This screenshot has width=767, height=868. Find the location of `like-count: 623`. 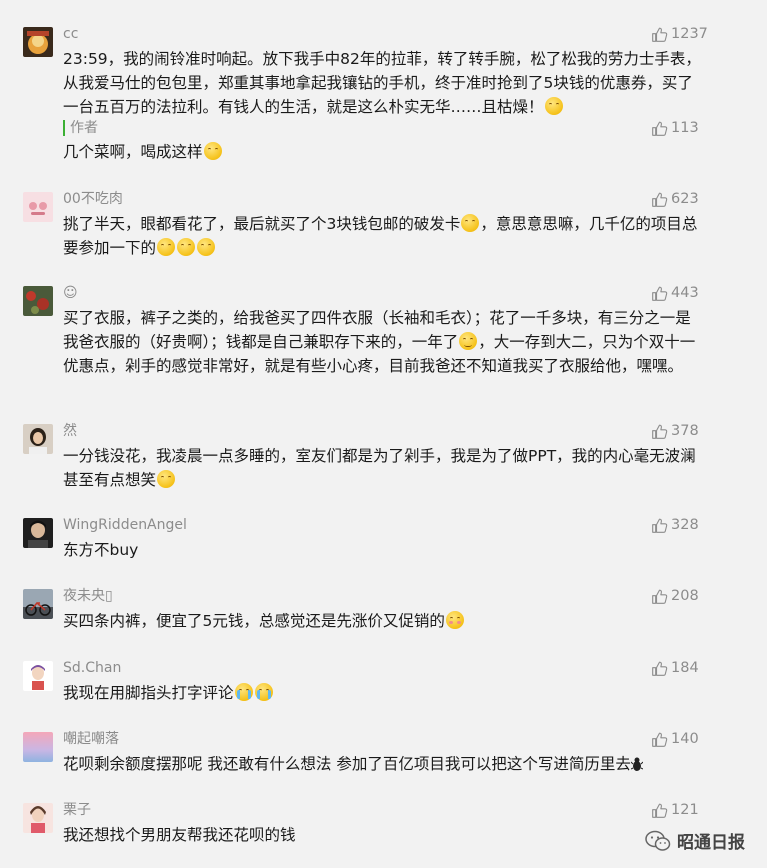

like-count: 623 is located at coordinates (685, 199).